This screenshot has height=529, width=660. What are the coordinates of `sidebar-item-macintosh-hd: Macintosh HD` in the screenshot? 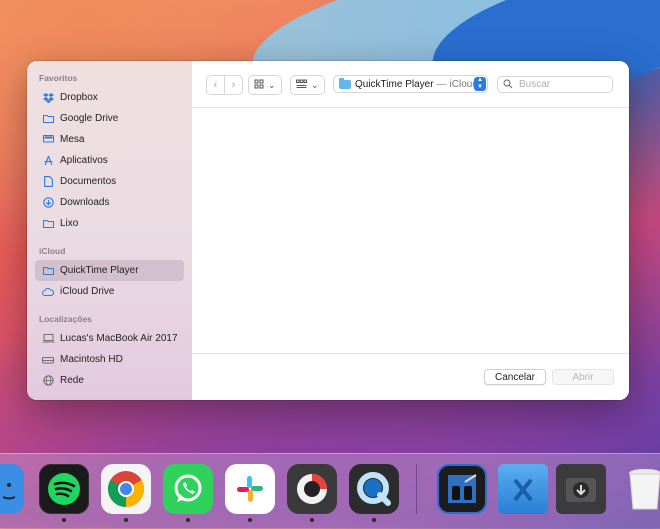 It's located at (109, 359).